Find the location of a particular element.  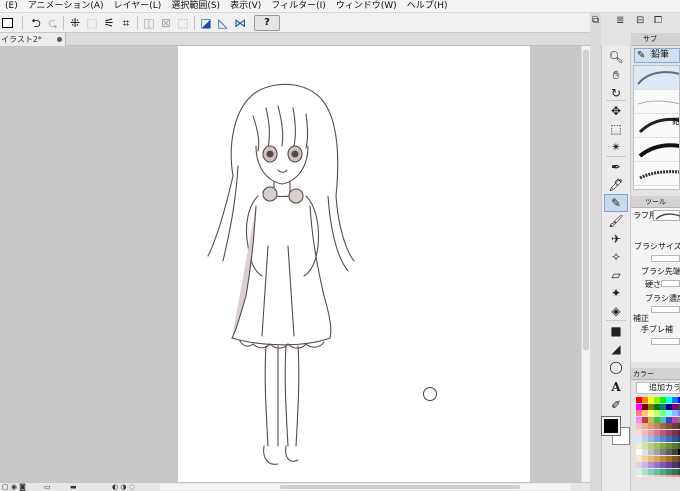

move-layer-icon: ✥ is located at coordinates (616, 111).